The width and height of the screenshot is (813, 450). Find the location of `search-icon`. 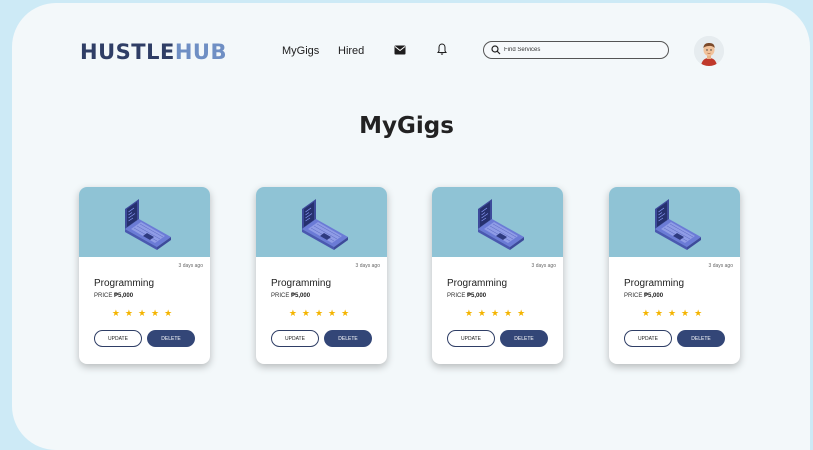

search-icon is located at coordinates (496, 50).